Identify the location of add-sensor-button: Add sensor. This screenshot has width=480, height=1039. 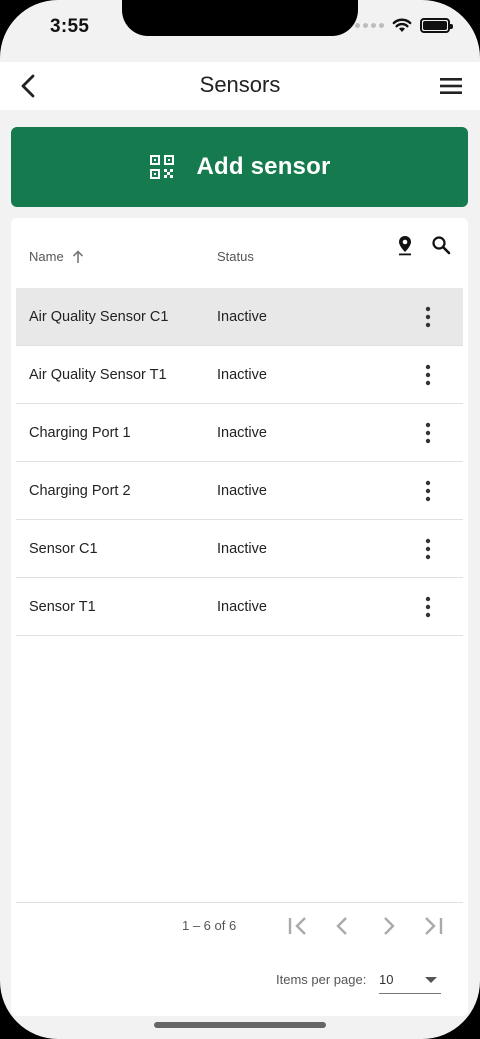
(239, 167).